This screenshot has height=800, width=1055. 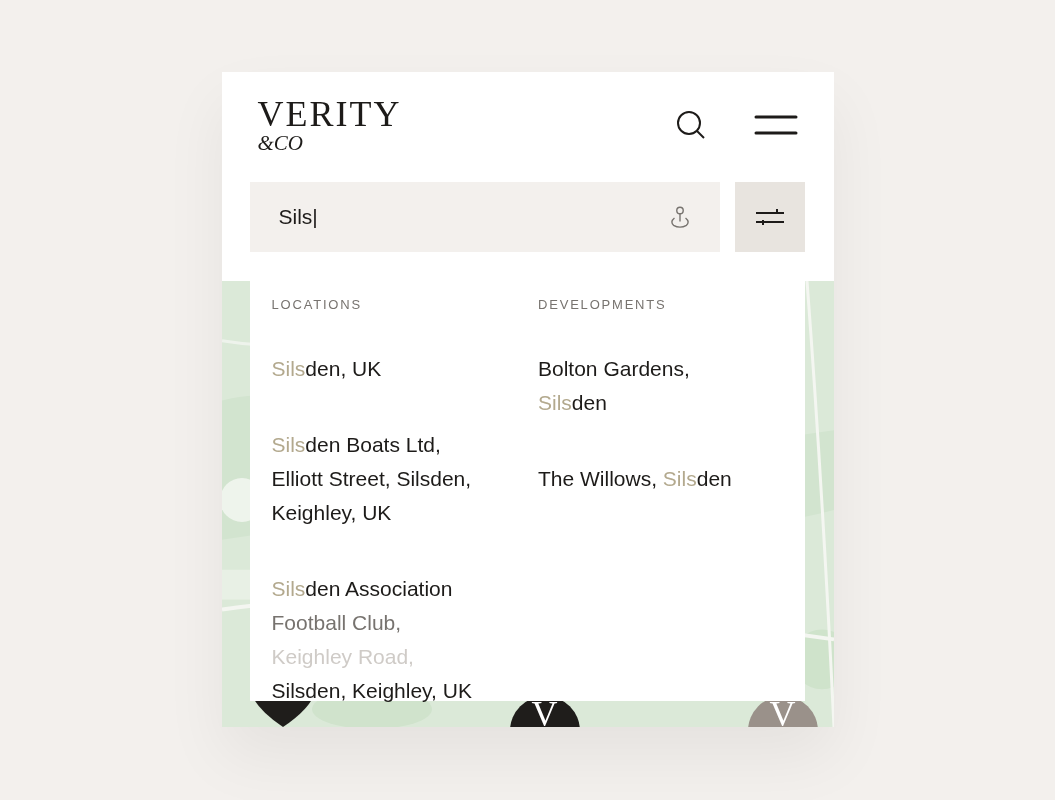 What do you see at coordinates (671, 479) in the screenshot?
I see `search-result: The Willows, Silsden` at bounding box center [671, 479].